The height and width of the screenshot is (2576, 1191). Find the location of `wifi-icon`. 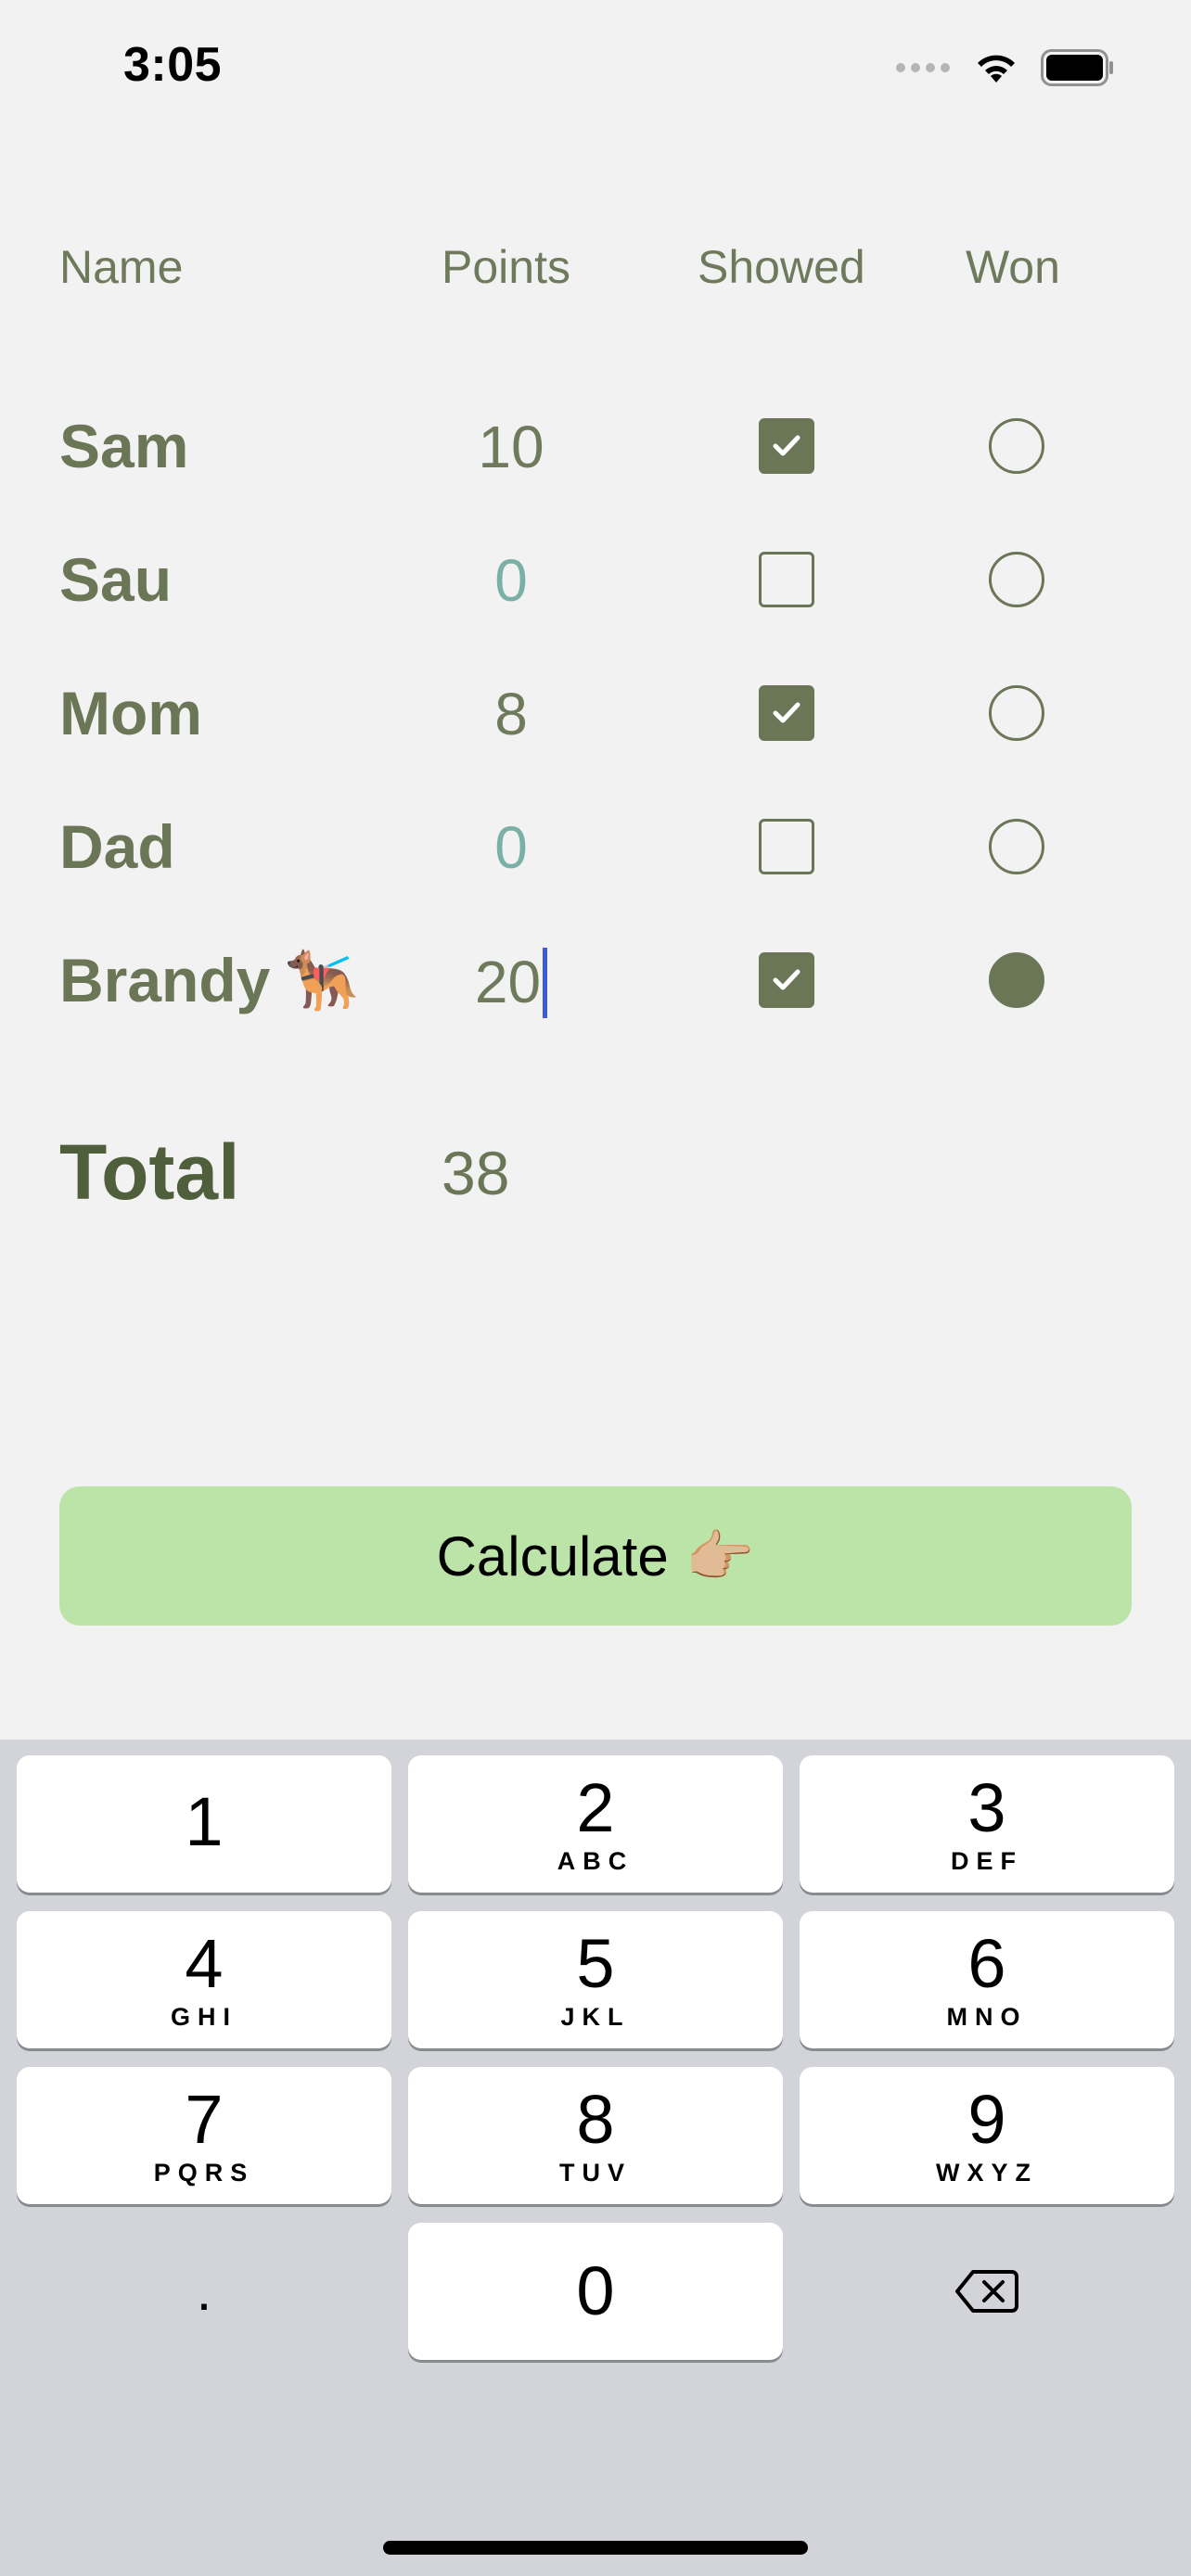

wifi-icon is located at coordinates (996, 69).